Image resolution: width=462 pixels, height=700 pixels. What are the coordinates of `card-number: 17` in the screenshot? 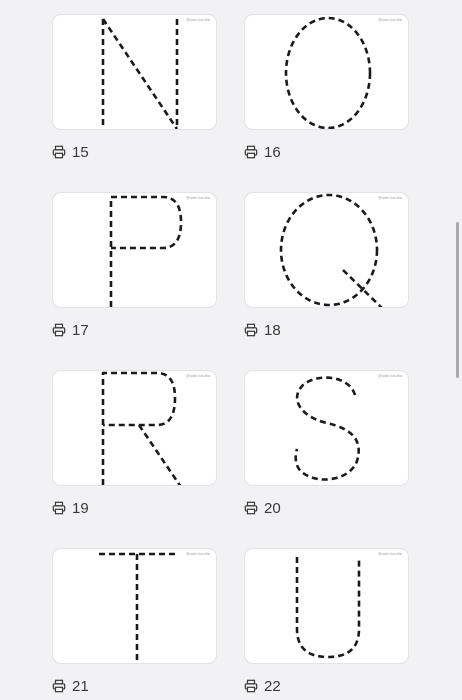 It's located at (80, 330).